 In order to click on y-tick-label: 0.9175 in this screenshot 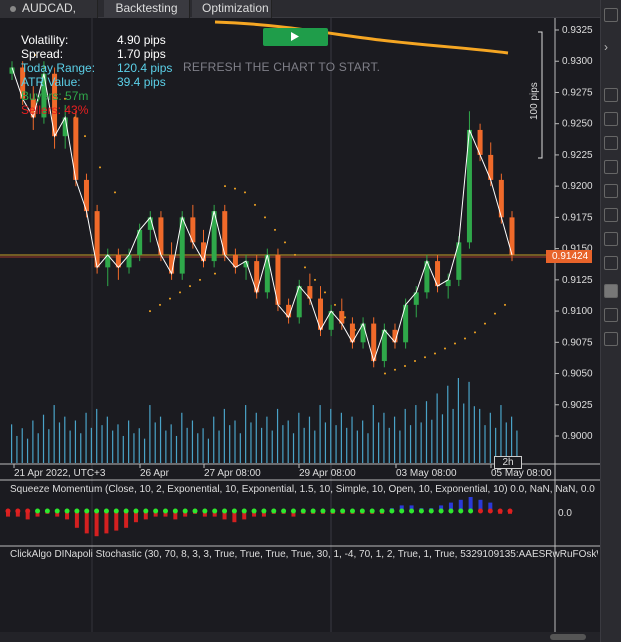, I will do `click(577, 217)`.